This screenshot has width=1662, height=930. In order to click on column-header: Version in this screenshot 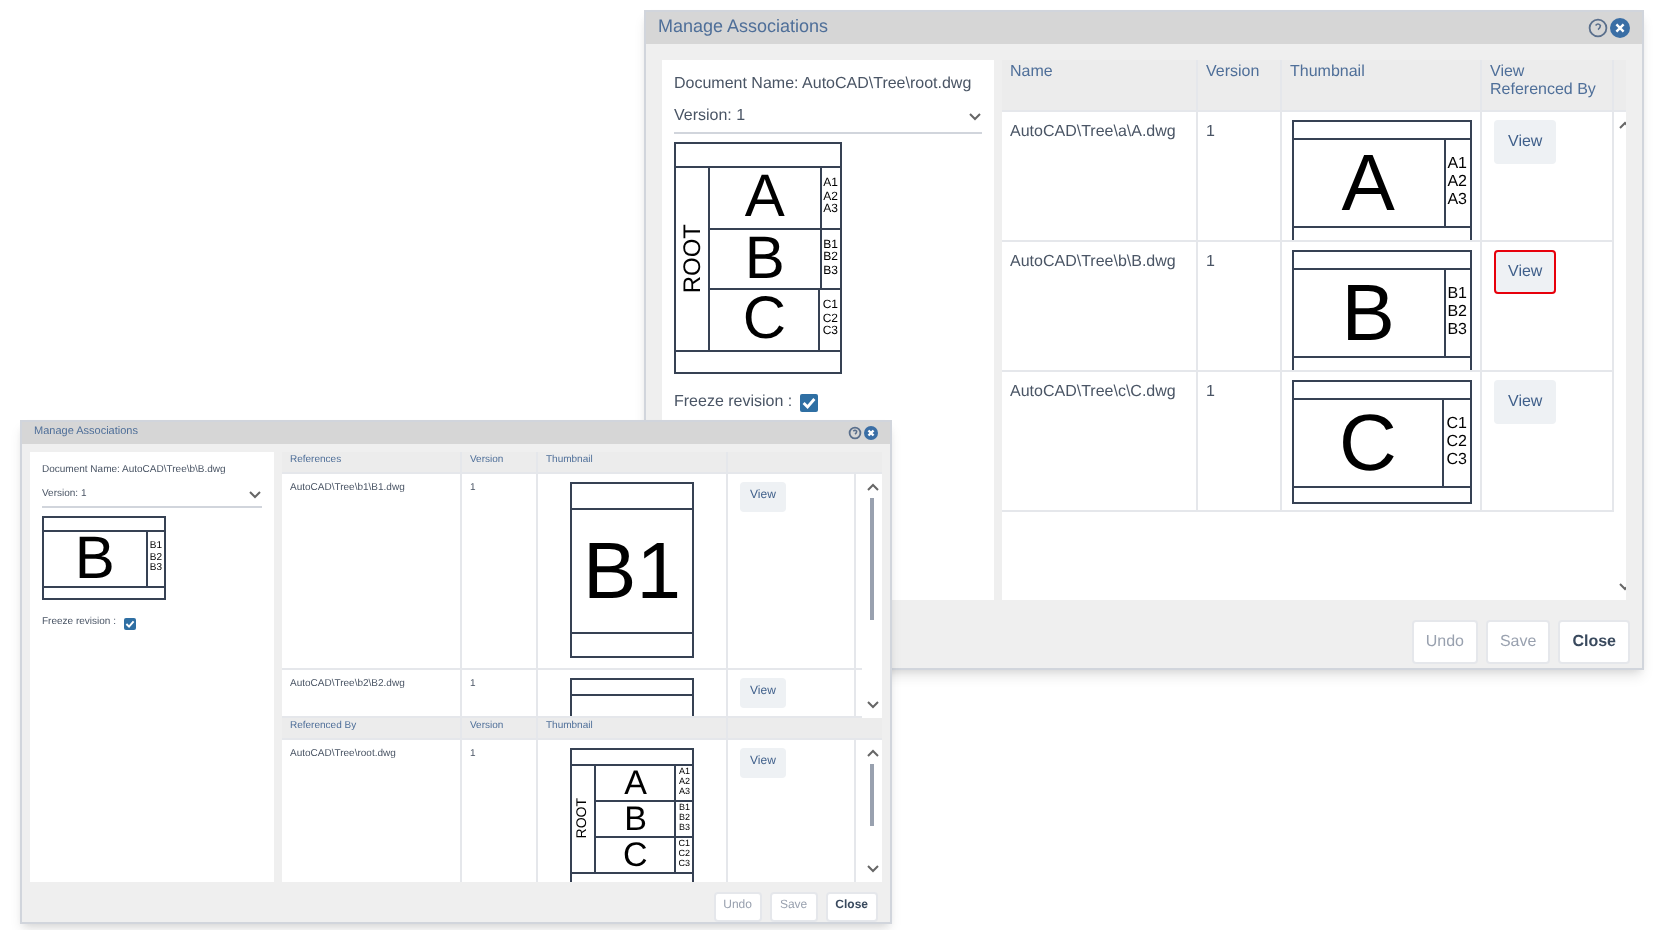, I will do `click(1240, 85)`.